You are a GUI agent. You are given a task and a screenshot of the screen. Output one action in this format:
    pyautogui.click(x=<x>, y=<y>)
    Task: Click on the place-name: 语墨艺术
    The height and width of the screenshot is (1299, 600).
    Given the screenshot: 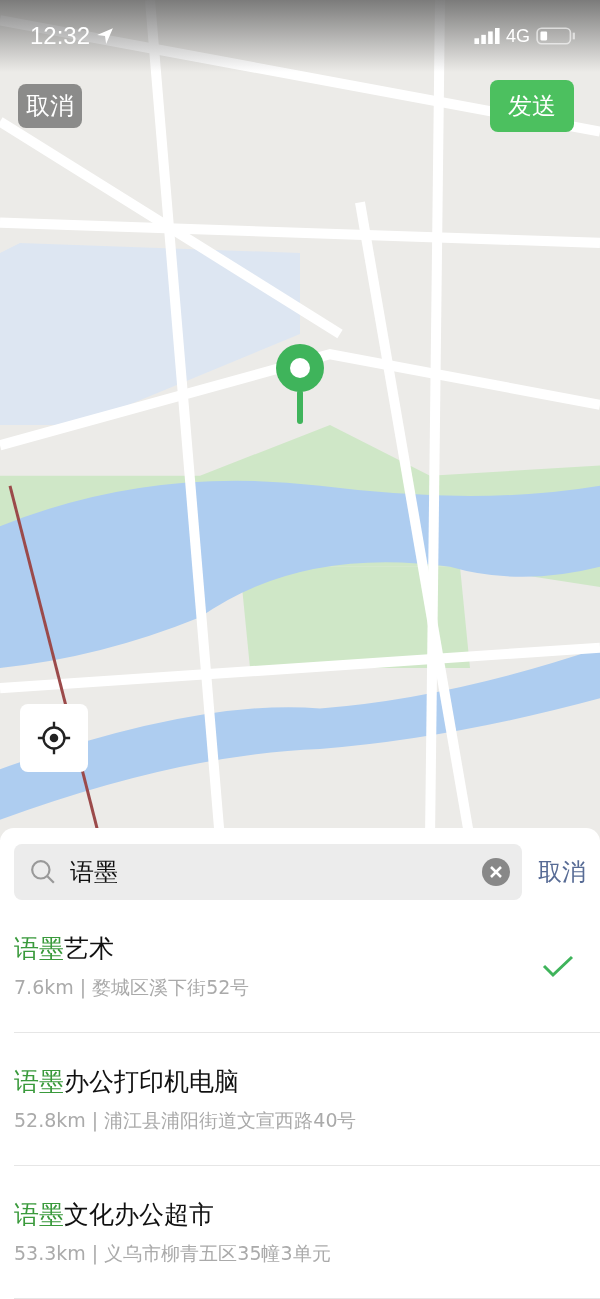 What is the action you would take?
    pyautogui.click(x=64, y=948)
    